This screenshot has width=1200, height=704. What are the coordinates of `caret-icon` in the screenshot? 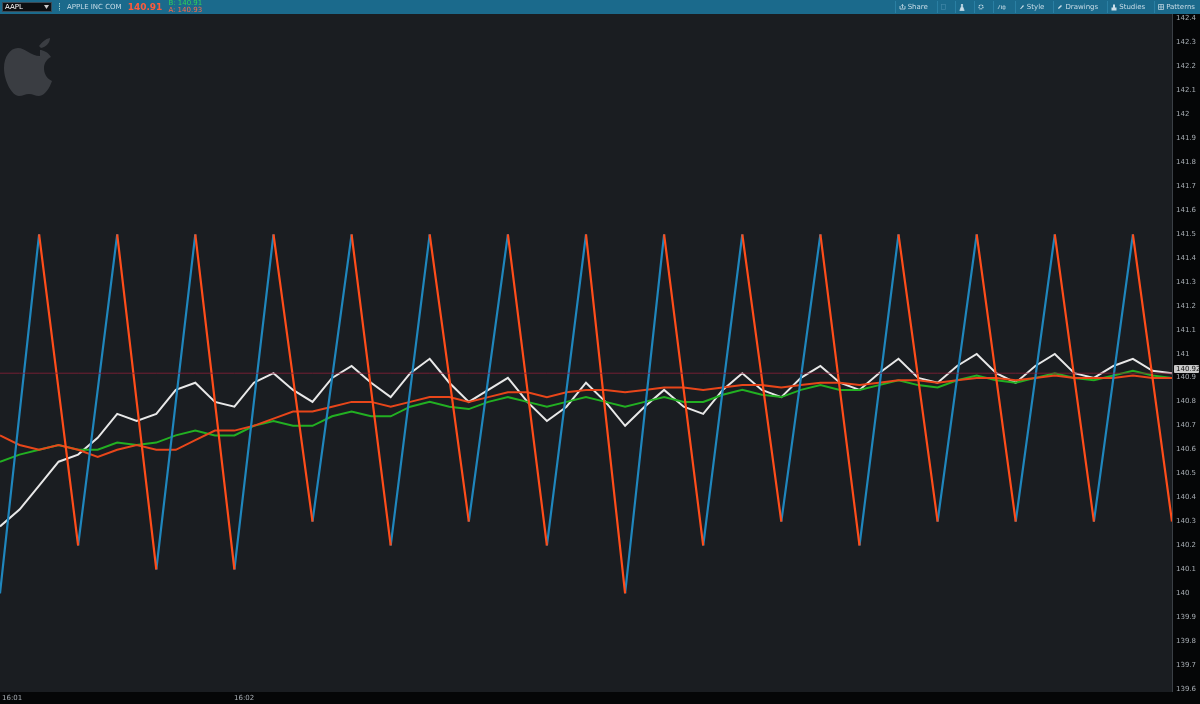 It's located at (46, 7).